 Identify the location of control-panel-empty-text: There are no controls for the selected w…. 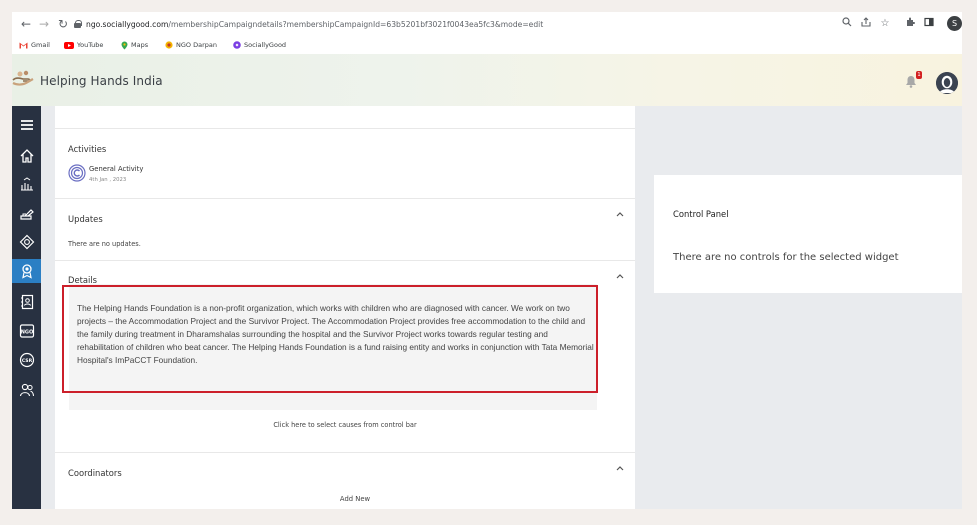
(786, 257).